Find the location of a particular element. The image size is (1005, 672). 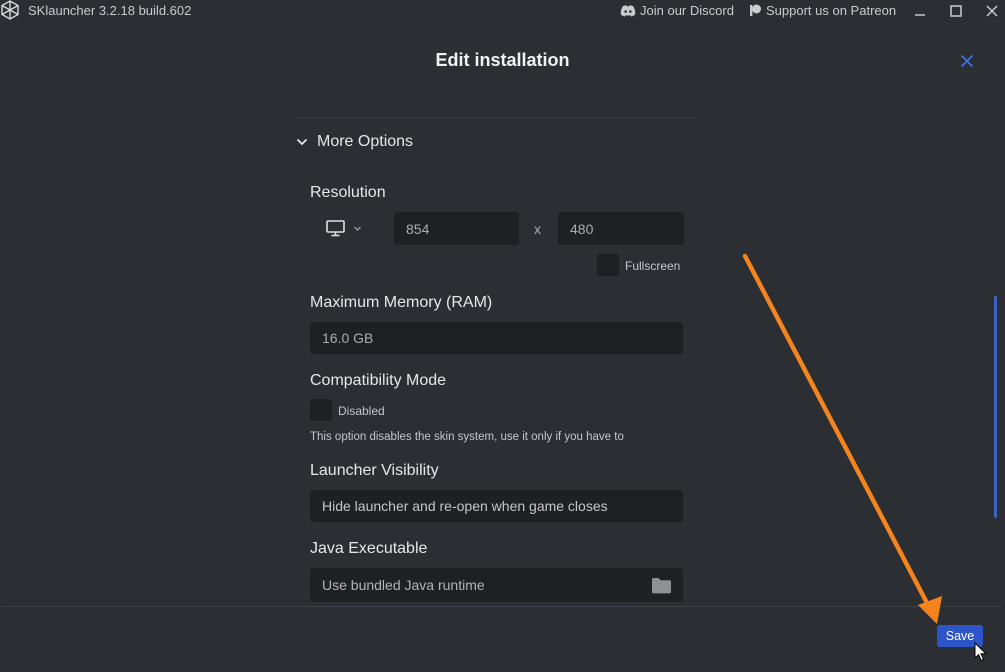

patreon-label: Support us on Patreon is located at coordinates (831, 10).